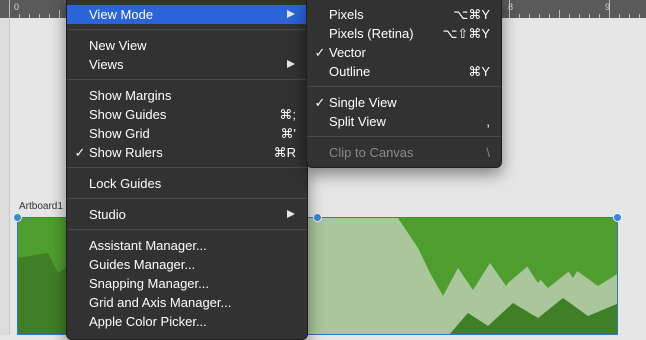 The image size is (646, 340). I want to click on ruler-number: 0, so click(17, 7).